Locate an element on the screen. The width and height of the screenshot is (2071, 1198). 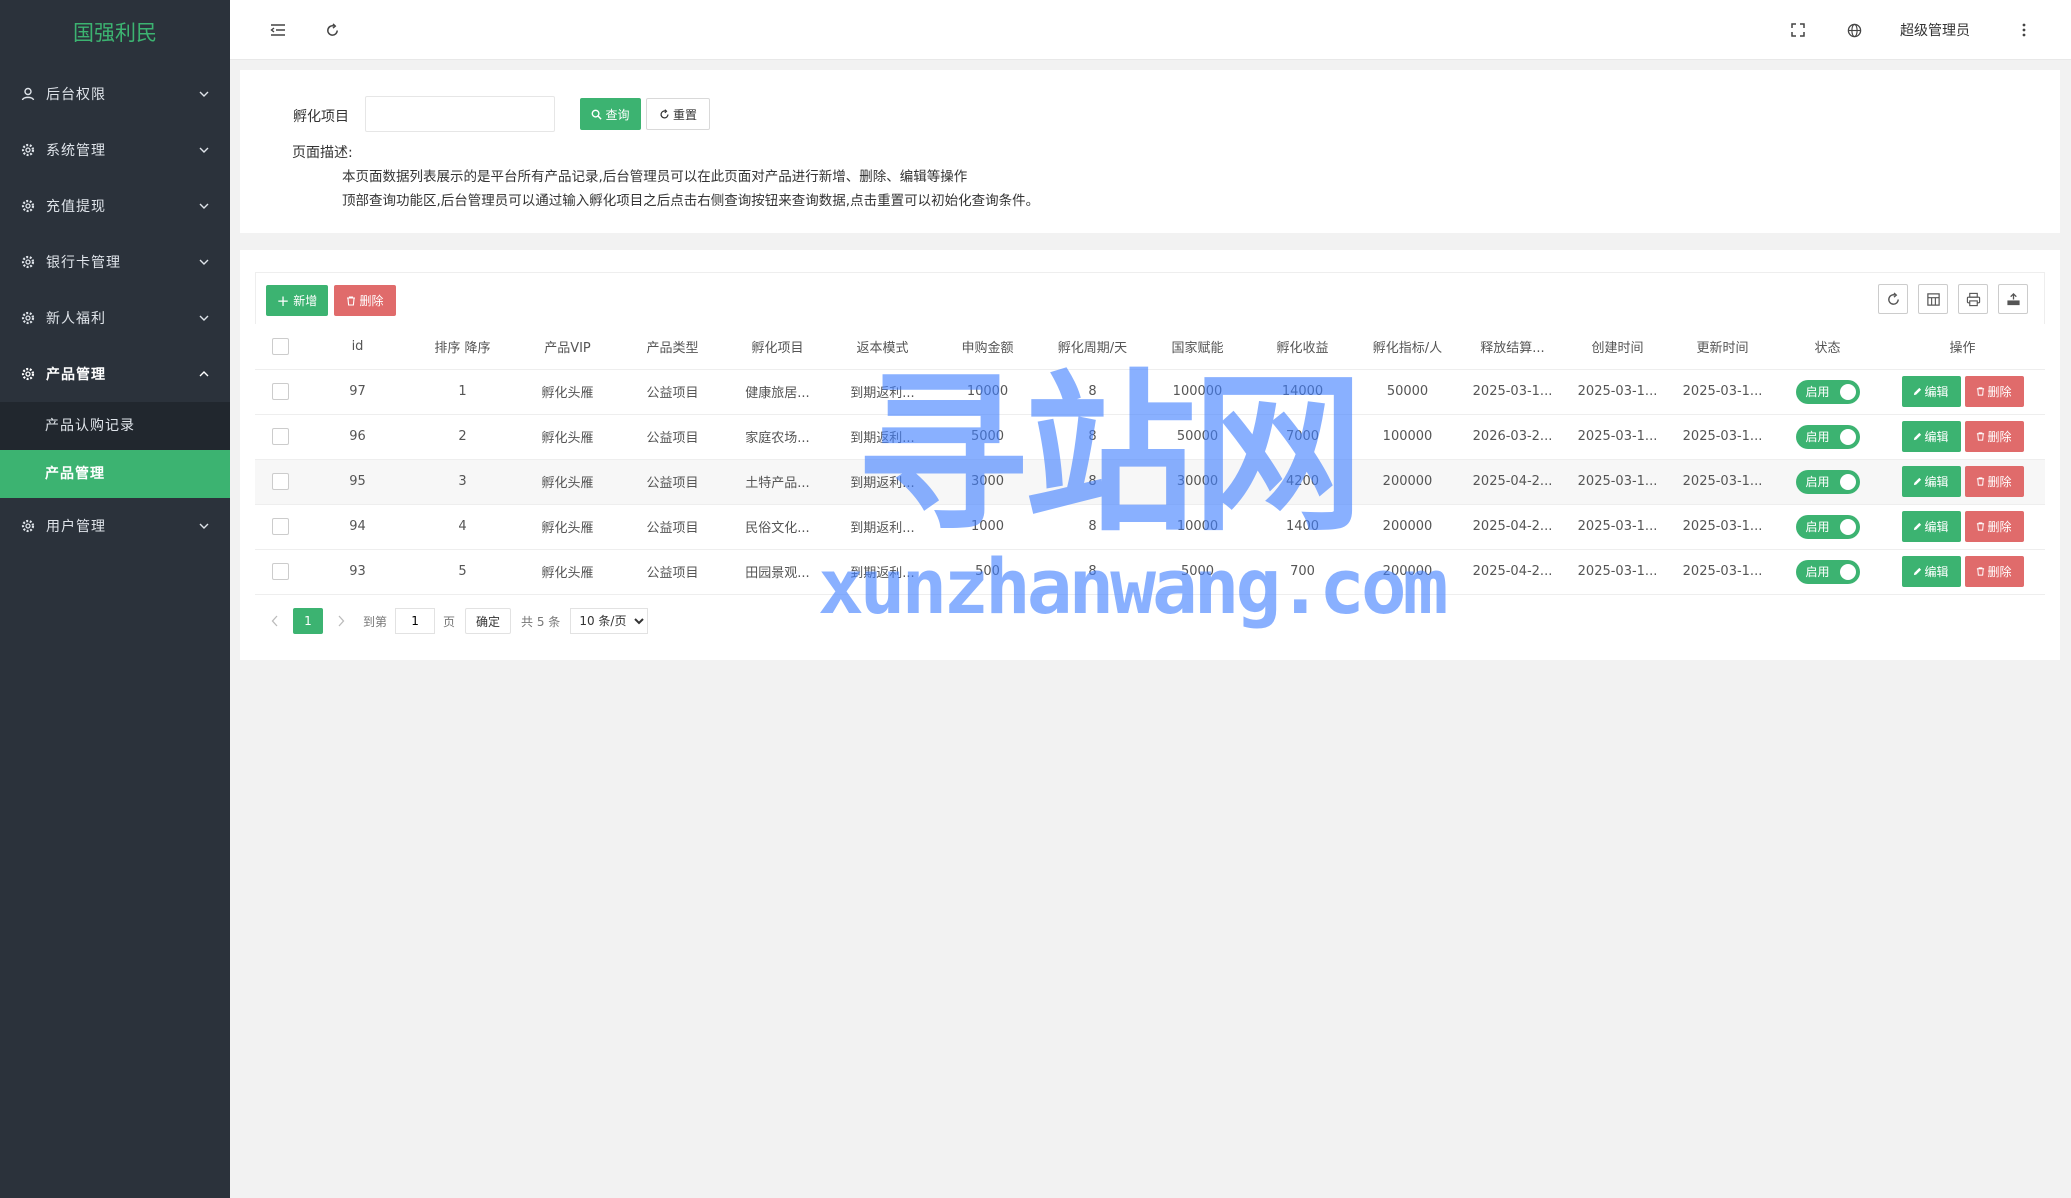
search-icon is located at coordinates (597, 114).